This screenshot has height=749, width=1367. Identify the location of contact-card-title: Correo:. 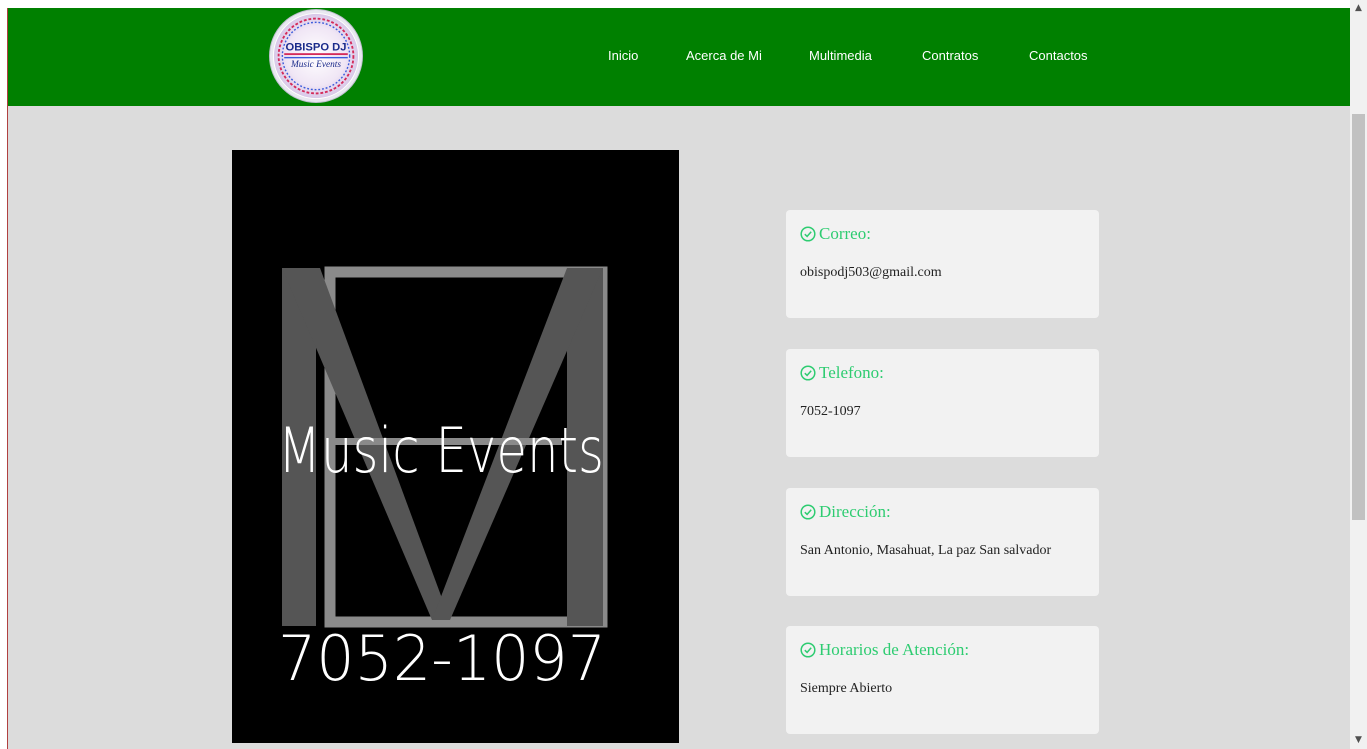
(942, 234).